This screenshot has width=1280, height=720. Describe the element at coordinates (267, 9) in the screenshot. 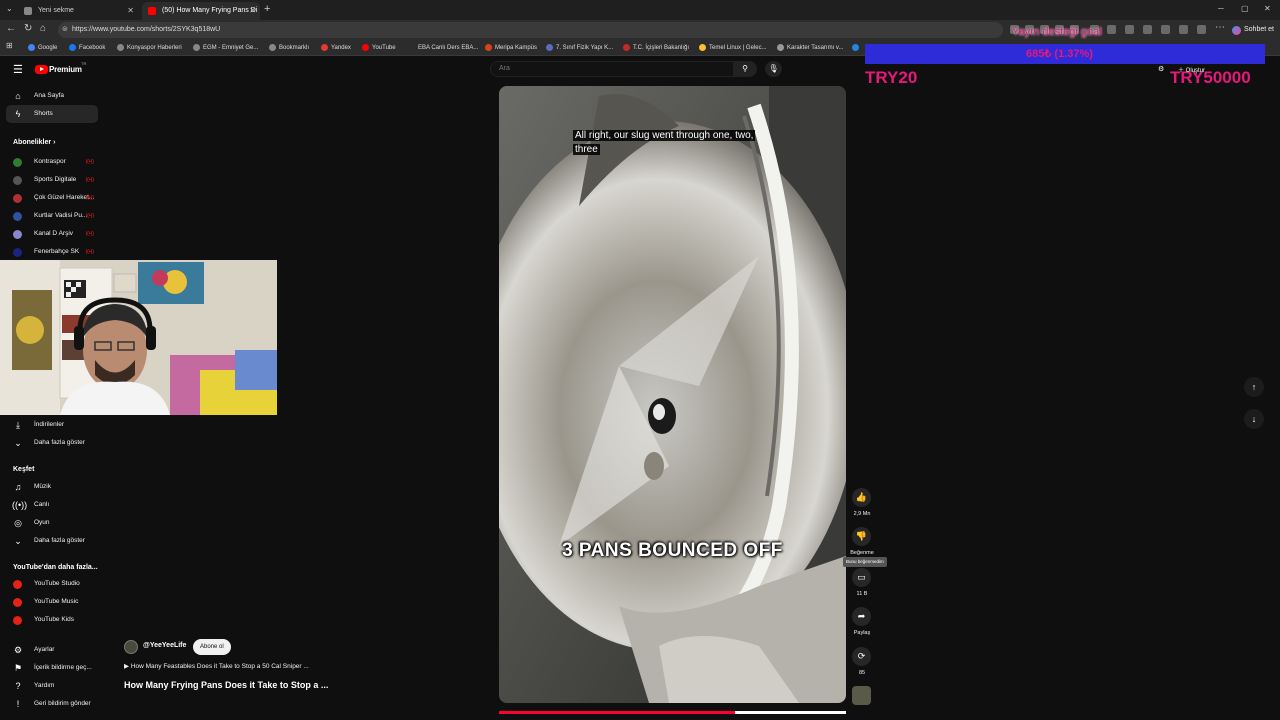

I see `new-tab-icon: +` at that location.